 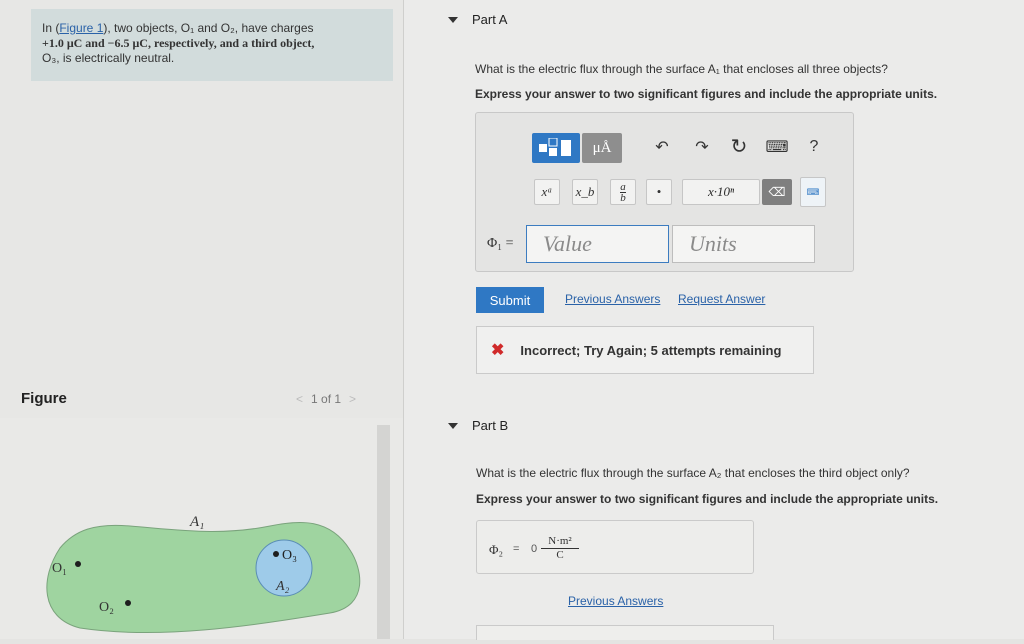 I want to click on part-b-title: Part B, so click(x=490, y=425).